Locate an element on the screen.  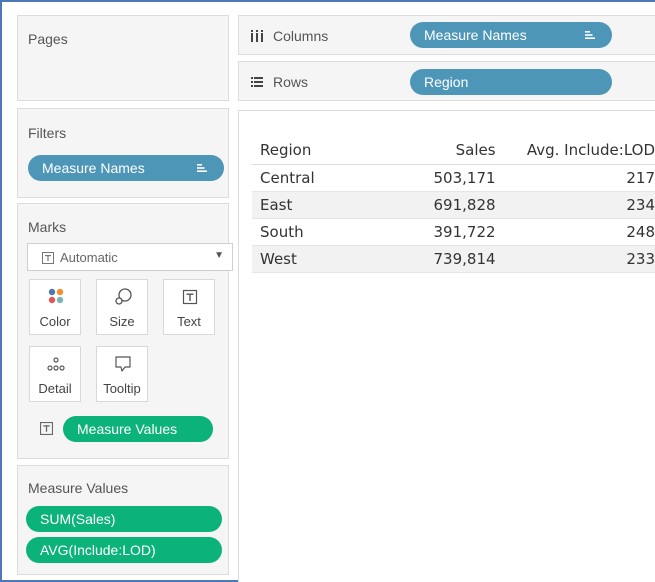
measure-pill-sum-sales: SUM(Sales) is located at coordinates (124, 519).